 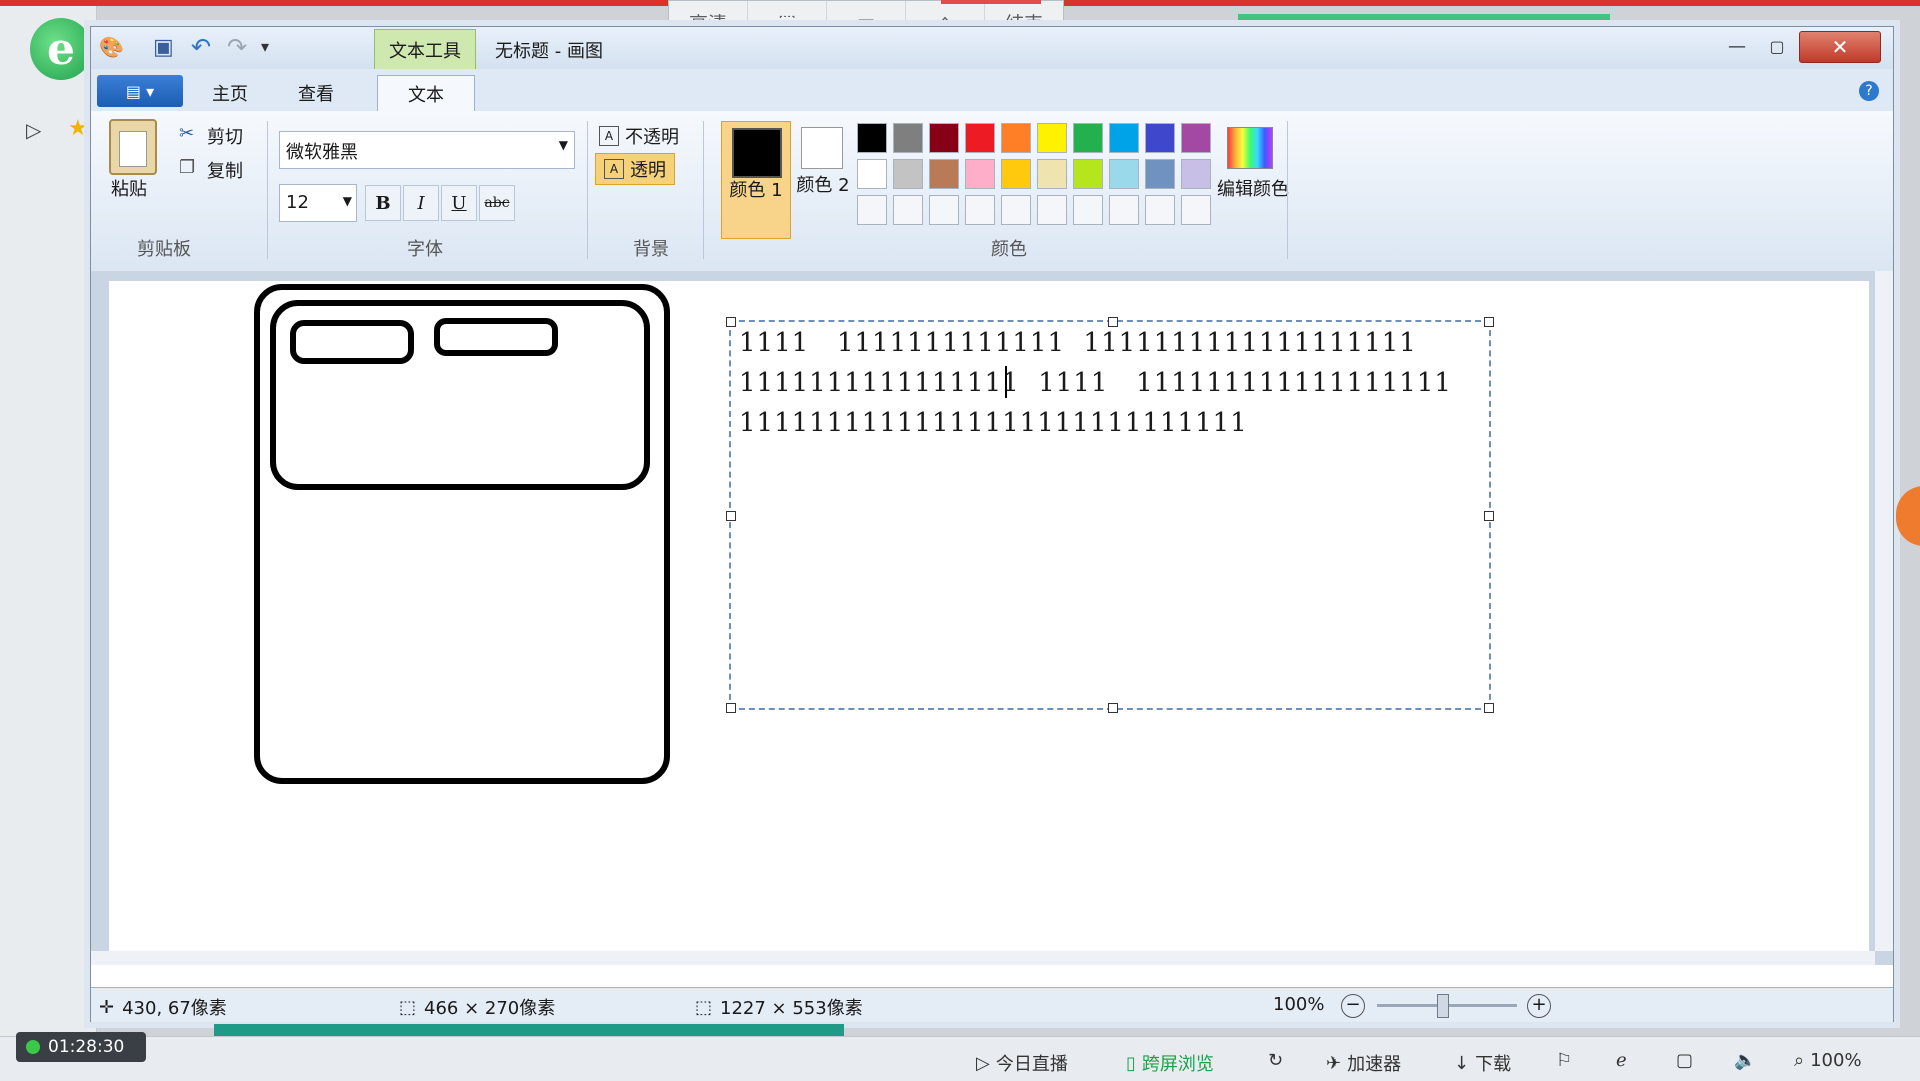 What do you see at coordinates (497, 203) in the screenshot?
I see `strikethrough-button: abc` at bounding box center [497, 203].